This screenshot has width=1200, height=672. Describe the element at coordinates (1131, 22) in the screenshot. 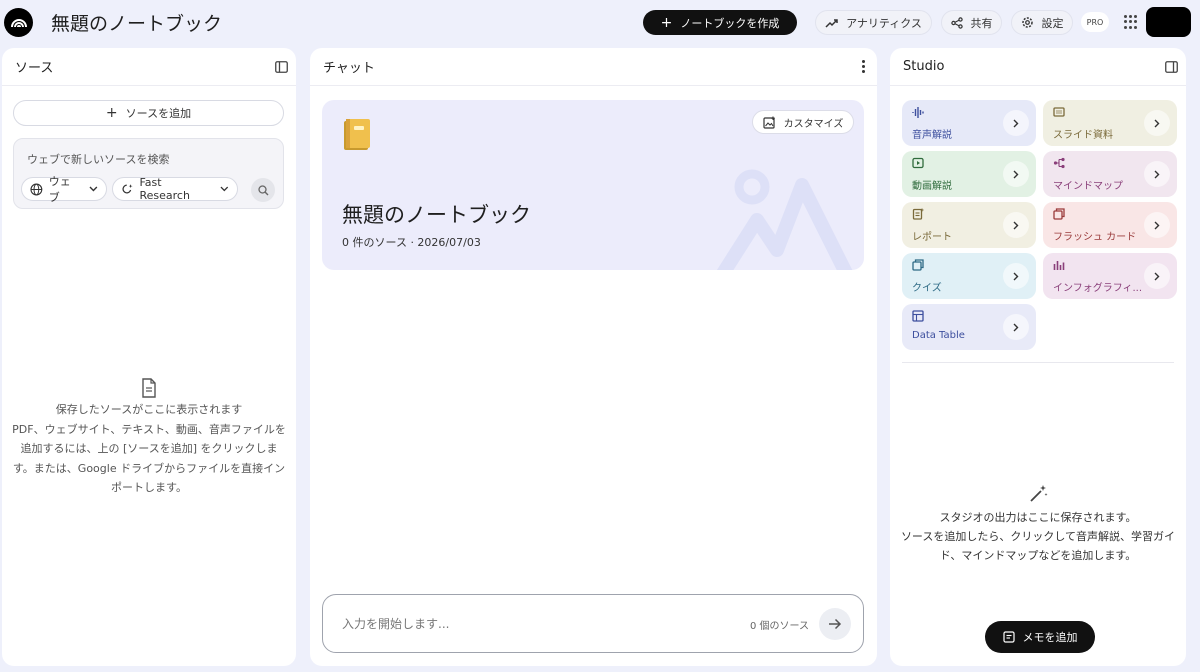

I see `apps-grid-icon` at that location.